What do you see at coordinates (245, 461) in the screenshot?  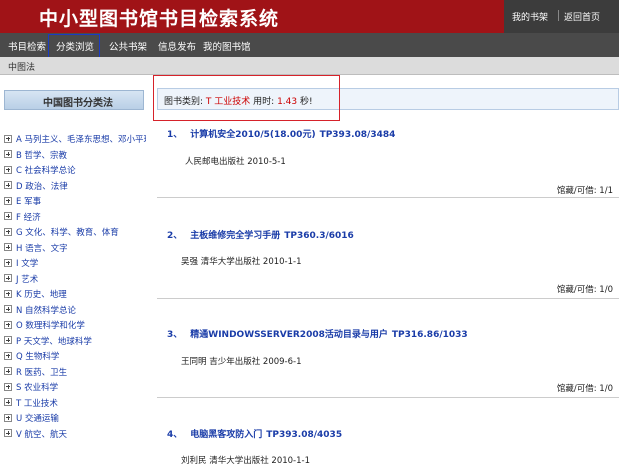 I see `result-publisher: 刘利民 清华大学出版社 2010-1-1` at bounding box center [245, 461].